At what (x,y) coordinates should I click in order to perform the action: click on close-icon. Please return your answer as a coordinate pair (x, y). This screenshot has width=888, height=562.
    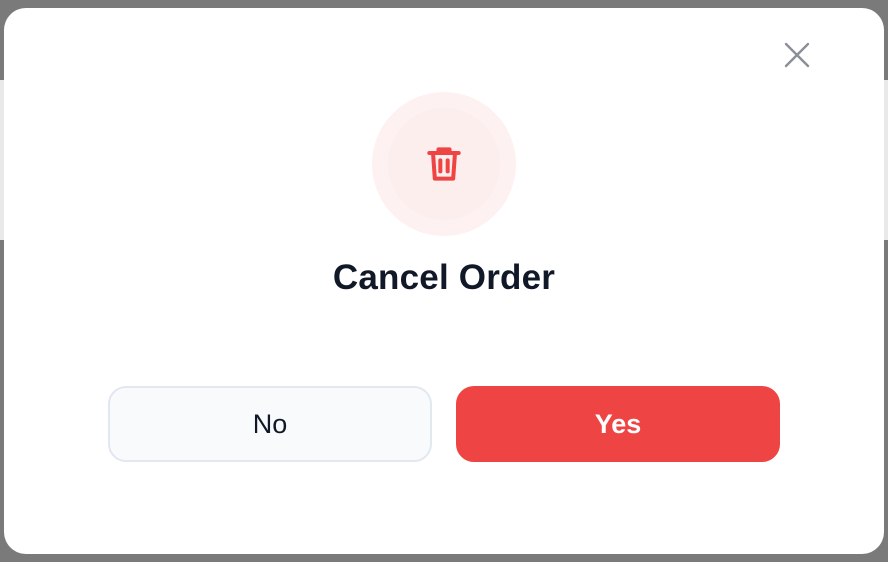
    Looking at the image, I should click on (797, 55).